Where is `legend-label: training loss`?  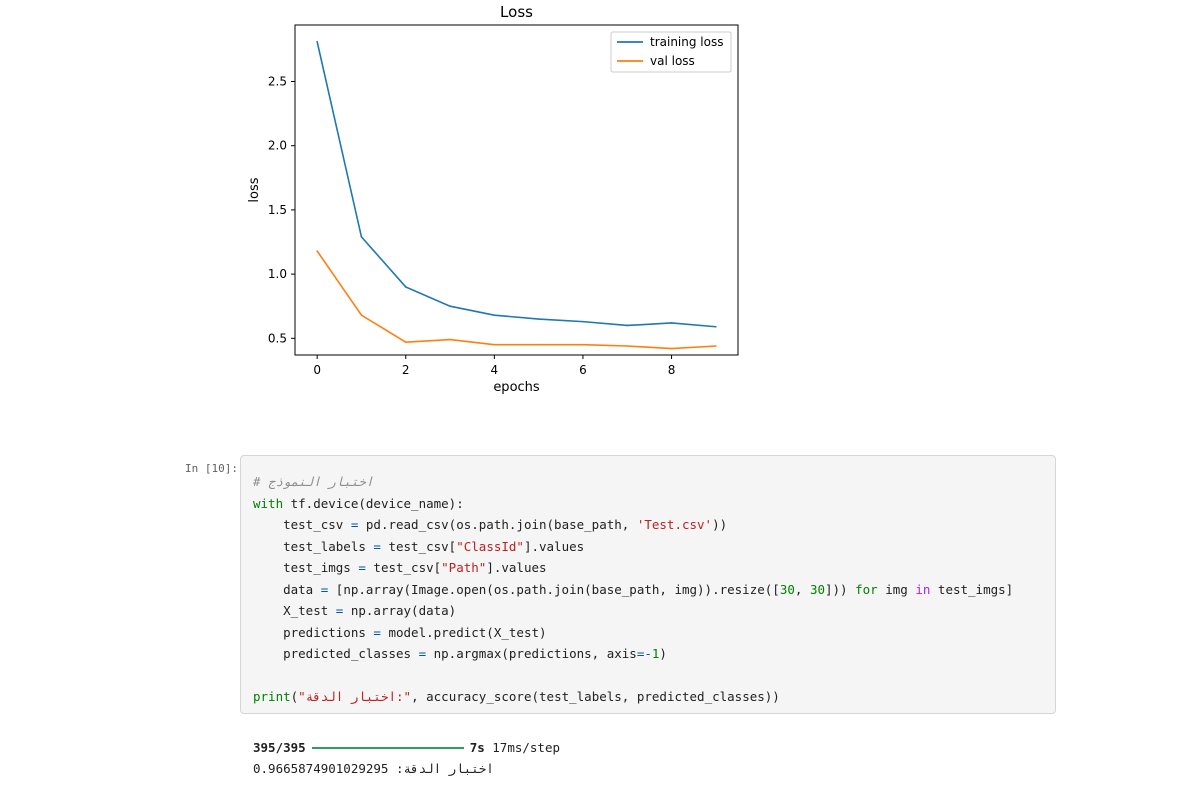
legend-label: training loss is located at coordinates (686, 42).